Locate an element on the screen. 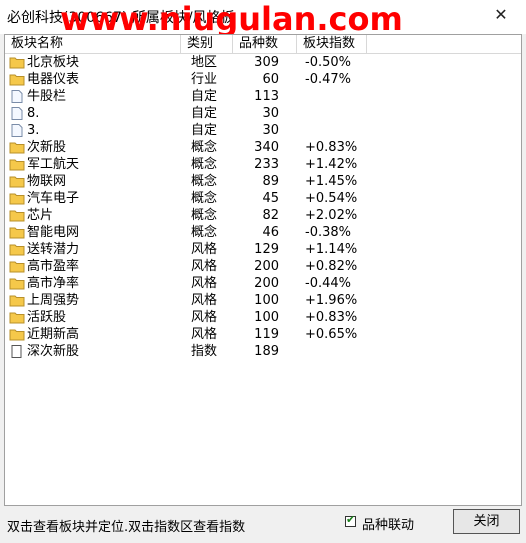 The height and width of the screenshot is (543, 526). sector-index-change: +2.02% is located at coordinates (331, 215).